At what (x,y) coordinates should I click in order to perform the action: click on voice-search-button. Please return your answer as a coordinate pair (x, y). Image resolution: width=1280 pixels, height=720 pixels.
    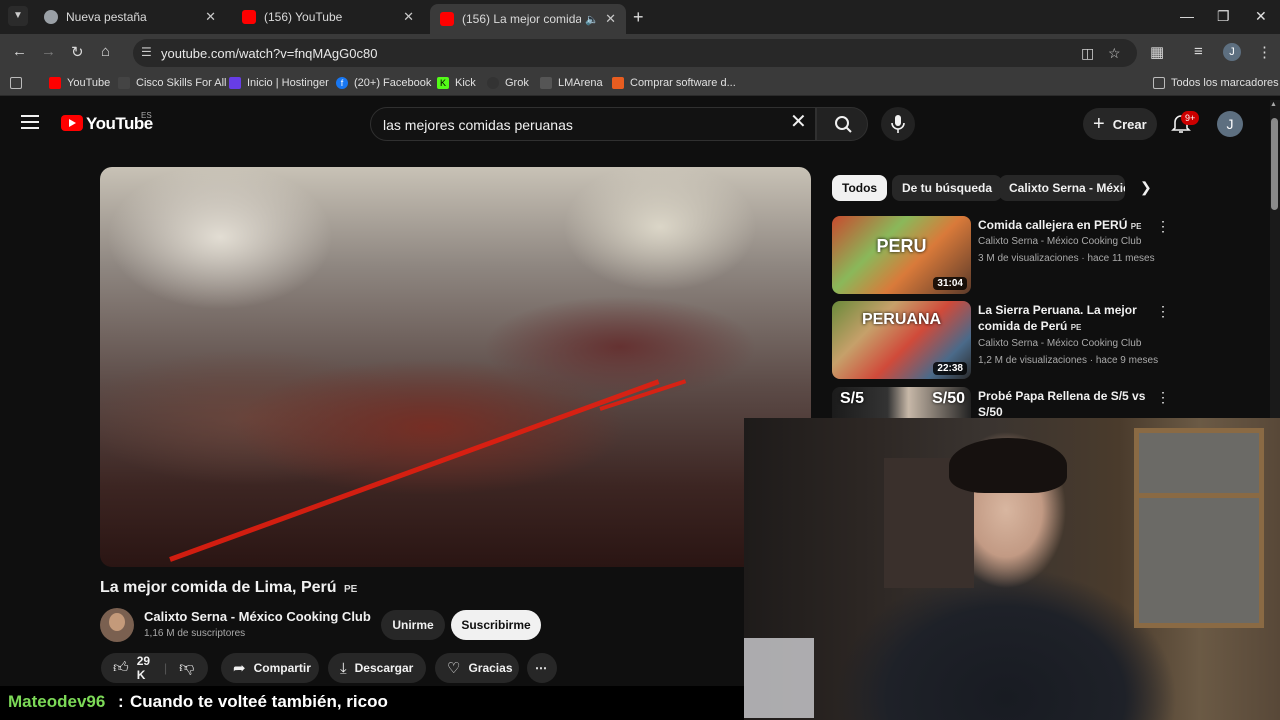
    Looking at the image, I should click on (898, 124).